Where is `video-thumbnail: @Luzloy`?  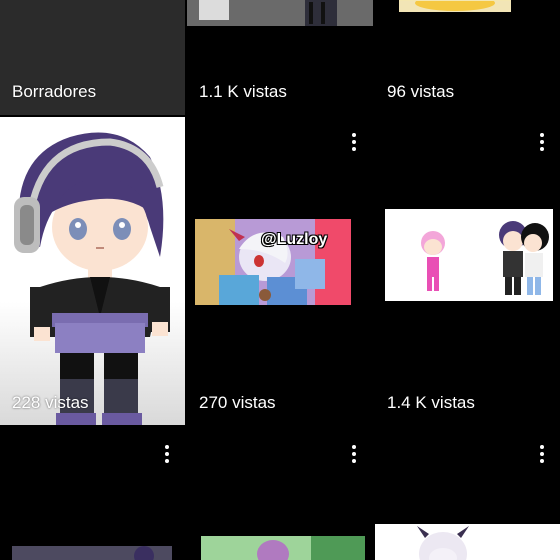
video-thumbnail: @Luzloy is located at coordinates (273, 262).